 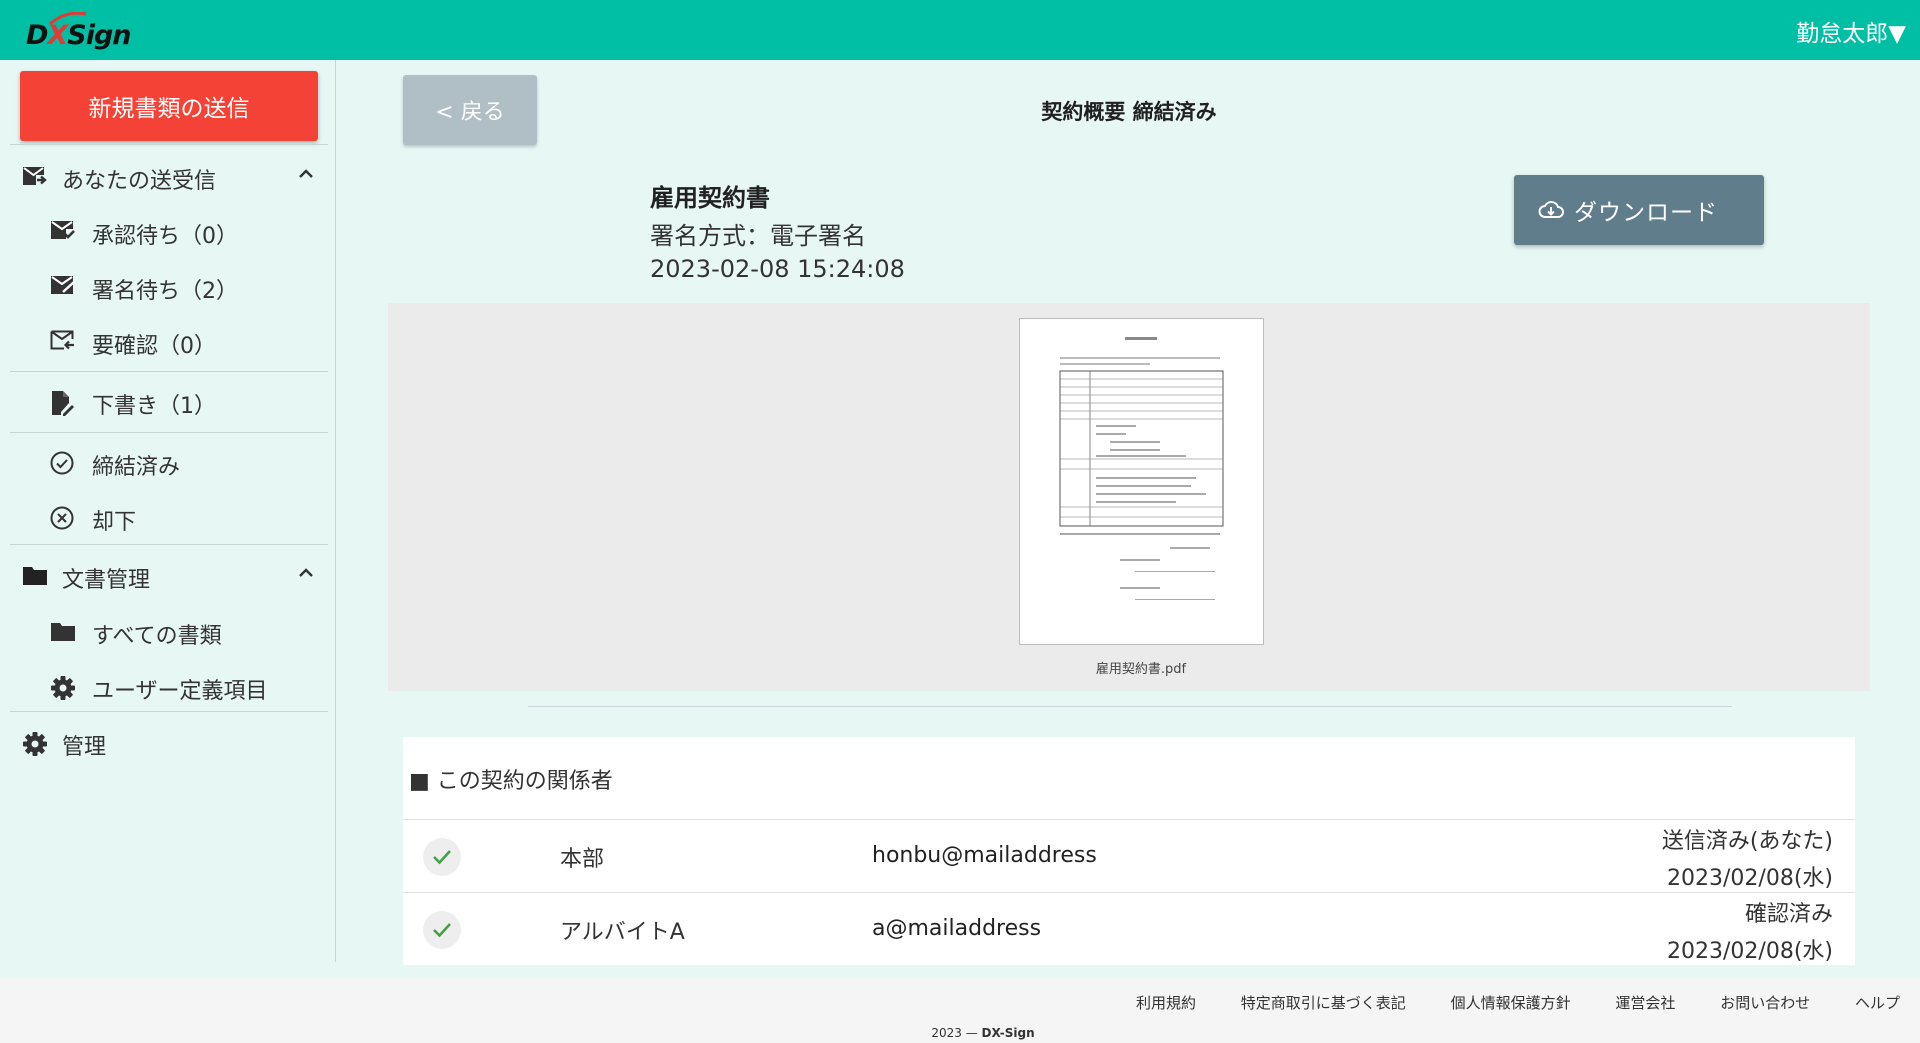 What do you see at coordinates (62, 340) in the screenshot?
I see `mail-arrow-icon` at bounding box center [62, 340].